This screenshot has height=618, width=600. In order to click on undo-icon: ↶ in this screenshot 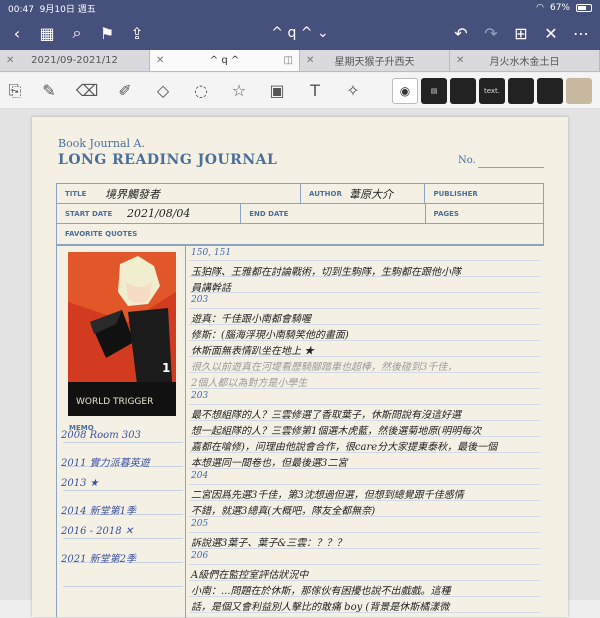, I will do `click(461, 33)`.